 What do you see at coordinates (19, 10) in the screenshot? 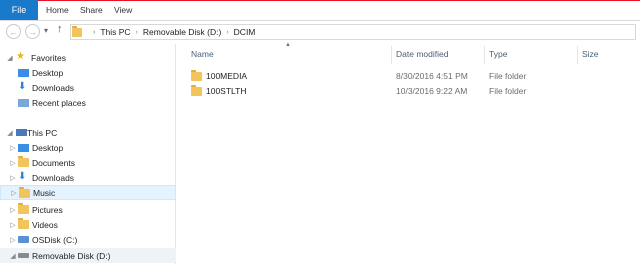
I see `tab-file: File` at bounding box center [19, 10].